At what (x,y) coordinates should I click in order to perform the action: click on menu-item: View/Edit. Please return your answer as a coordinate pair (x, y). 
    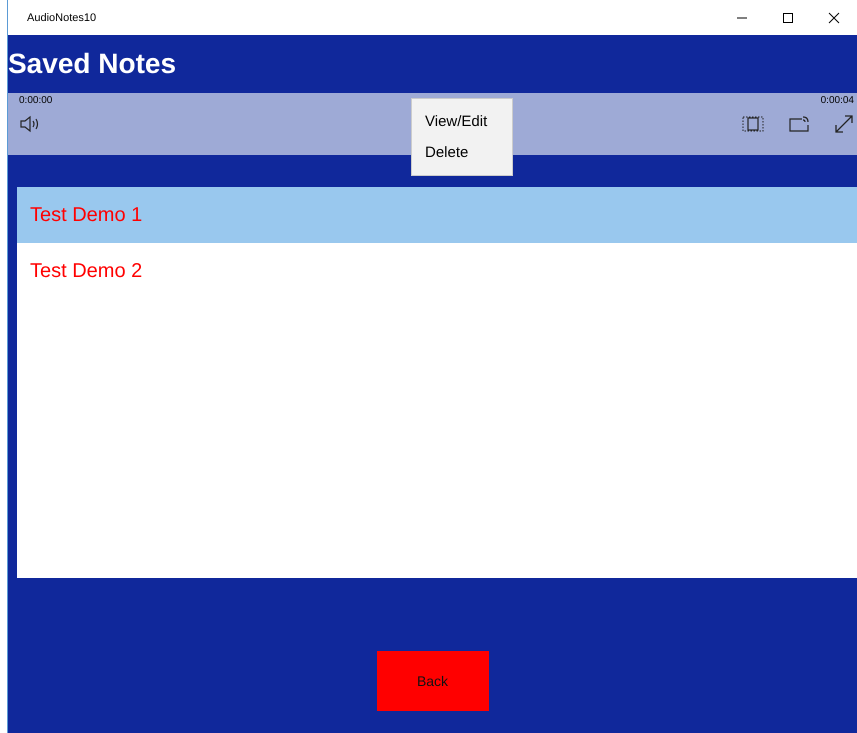
    Looking at the image, I should click on (462, 121).